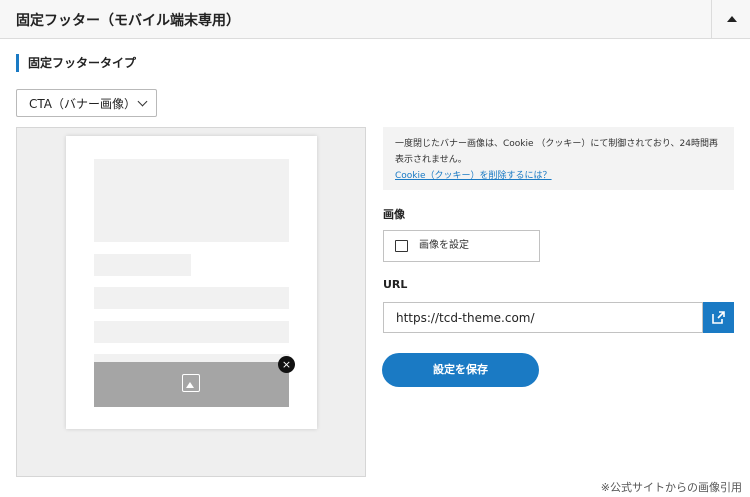  I want to click on image-credit: ※公式サイトからの画像引用, so click(671, 487).